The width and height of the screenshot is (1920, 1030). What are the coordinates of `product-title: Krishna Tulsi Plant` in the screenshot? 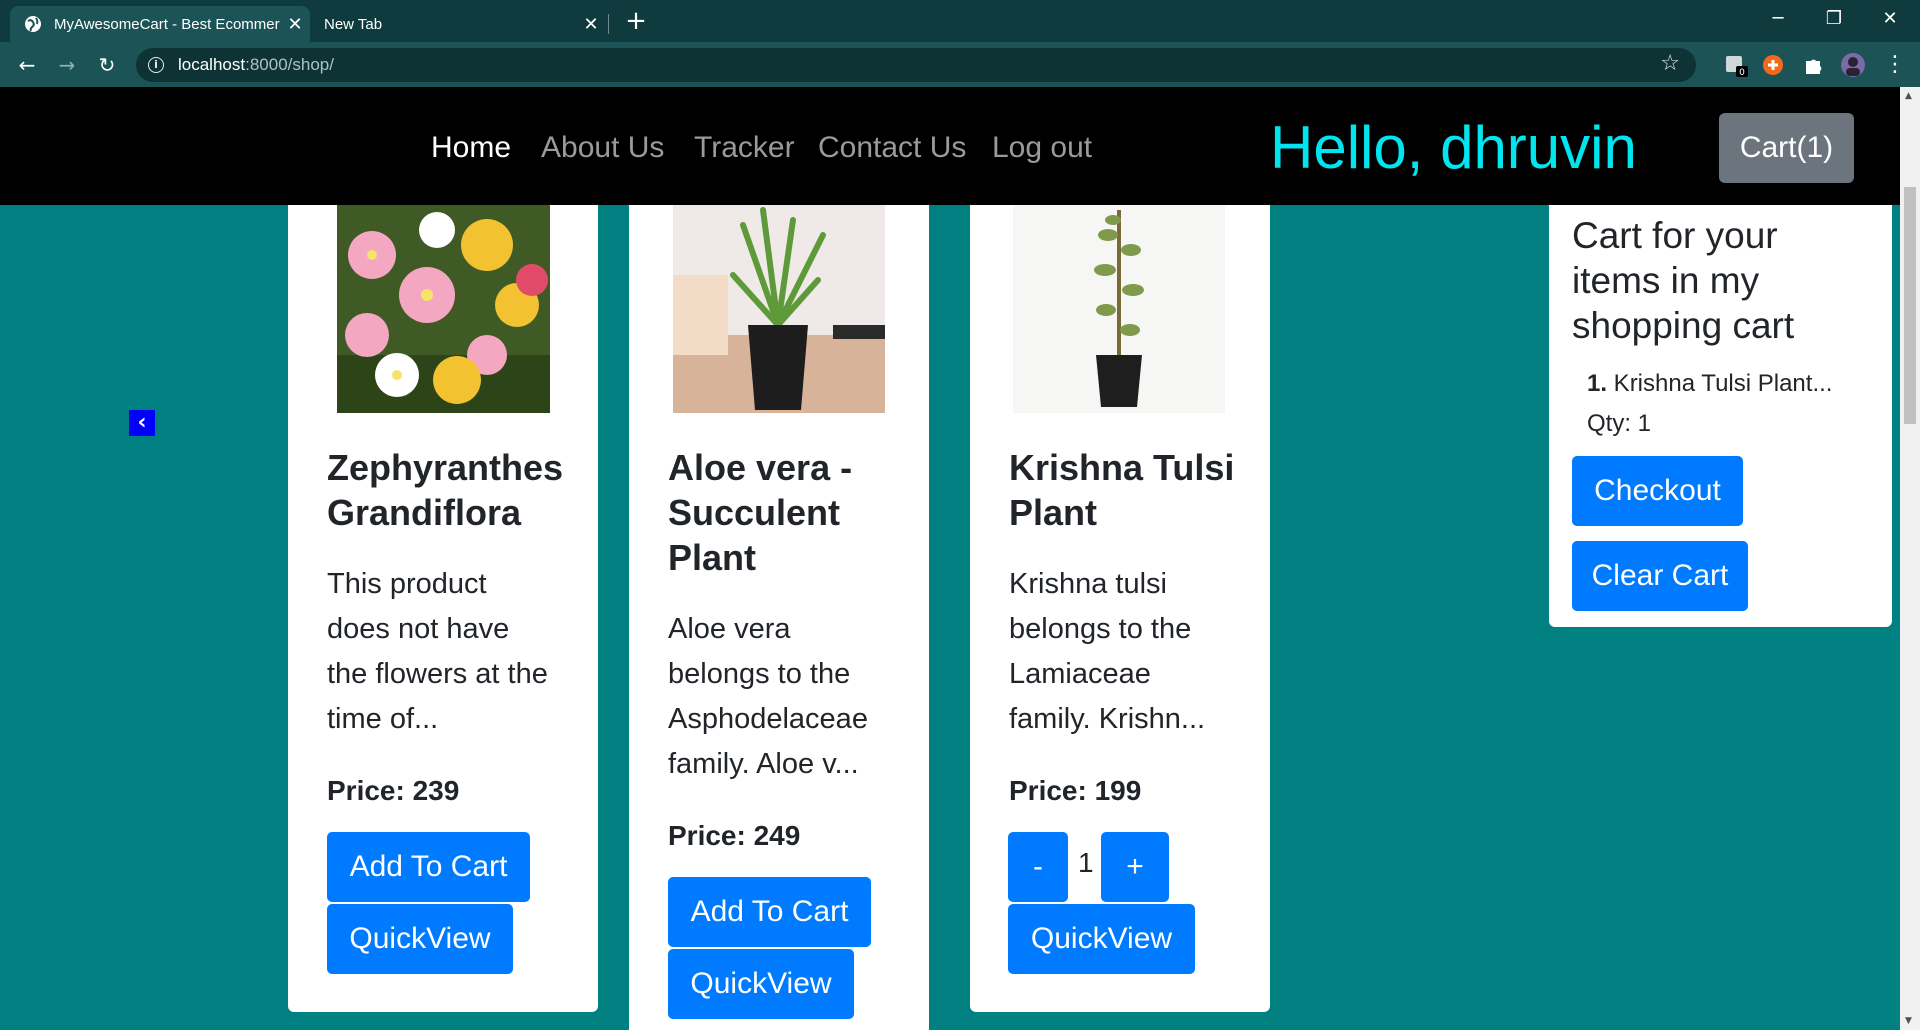 It's located at (1122, 490).